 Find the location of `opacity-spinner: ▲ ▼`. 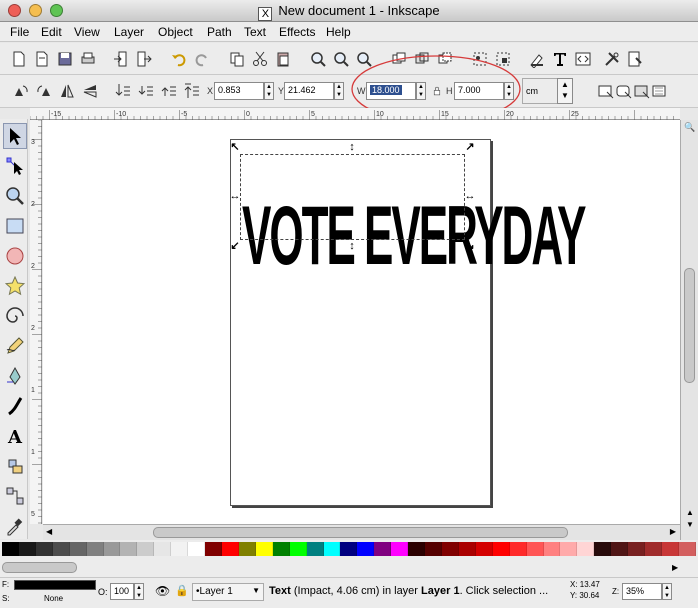

opacity-spinner: ▲ ▼ is located at coordinates (139, 591).